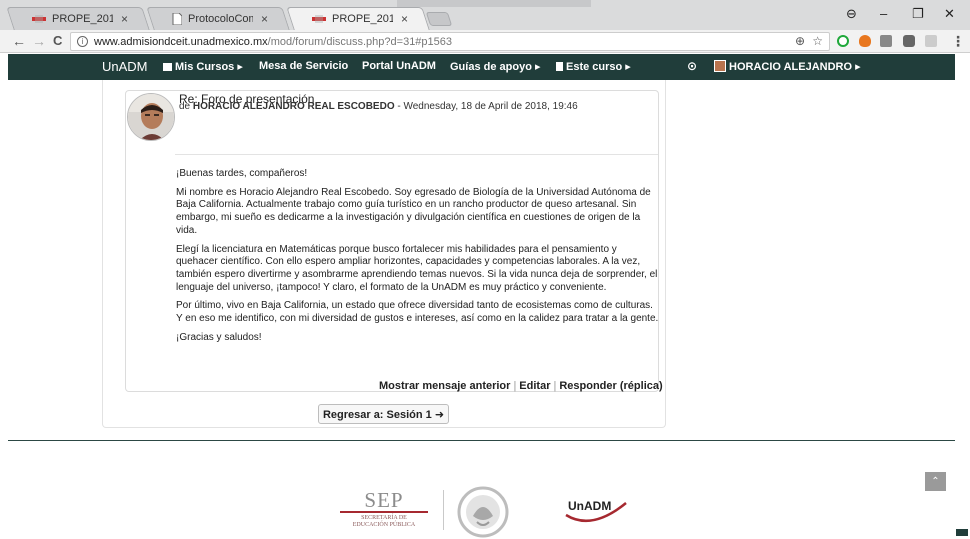 This screenshot has width=970, height=539. What do you see at coordinates (909, 41) in the screenshot?
I see `extension-puzzle-icon` at bounding box center [909, 41].